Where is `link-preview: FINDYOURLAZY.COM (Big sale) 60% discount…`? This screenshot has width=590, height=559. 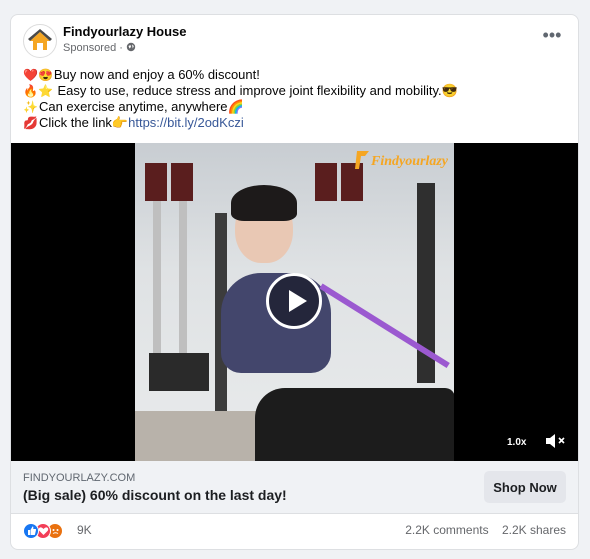 link-preview: FINDYOURLAZY.COM (Big sale) 60% discount… is located at coordinates (294, 487).